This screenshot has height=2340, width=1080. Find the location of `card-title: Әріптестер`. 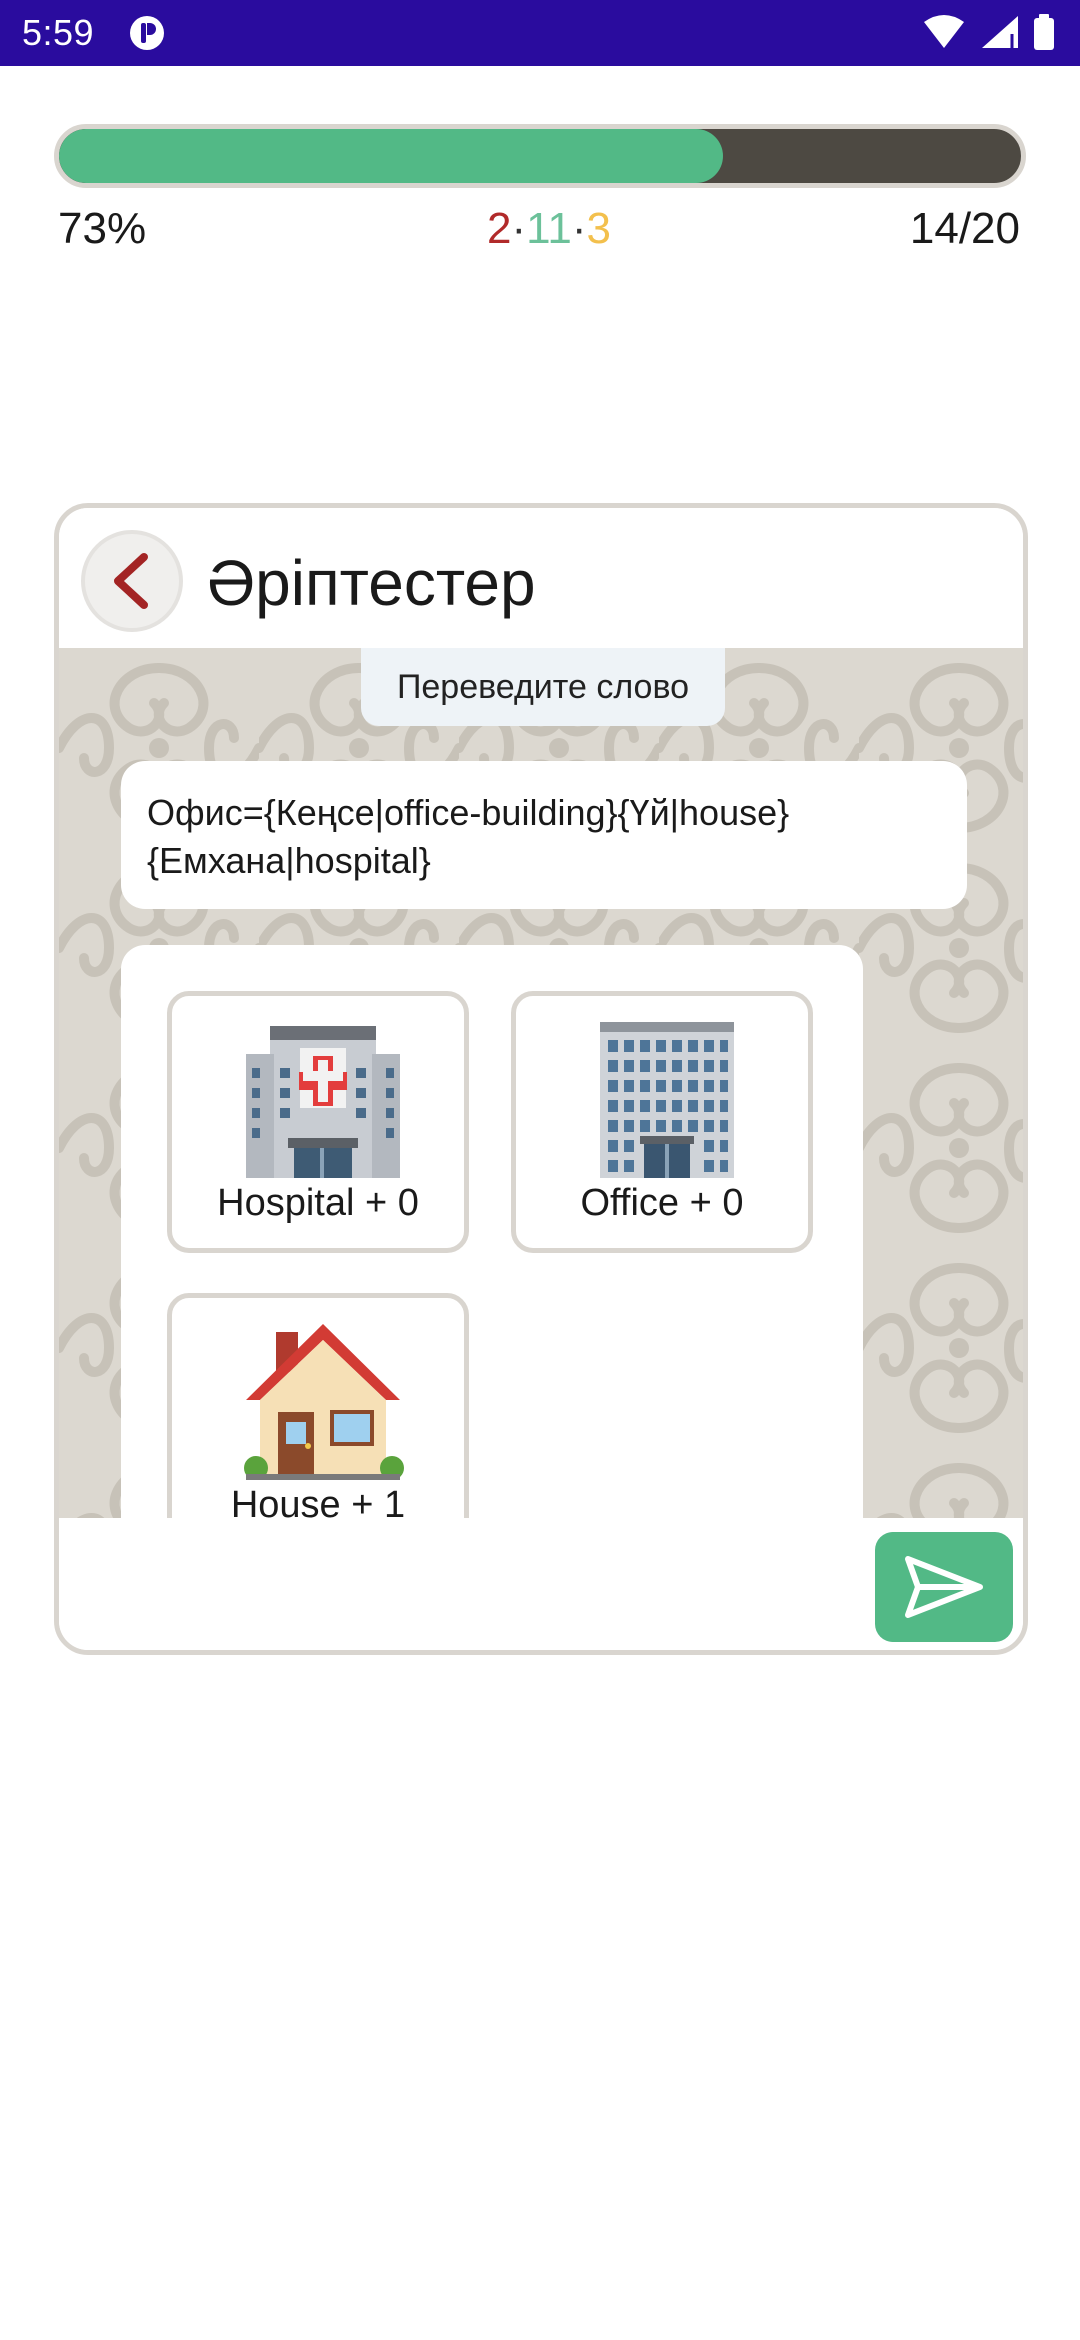

card-title: Әріптестер is located at coordinates (371, 583).